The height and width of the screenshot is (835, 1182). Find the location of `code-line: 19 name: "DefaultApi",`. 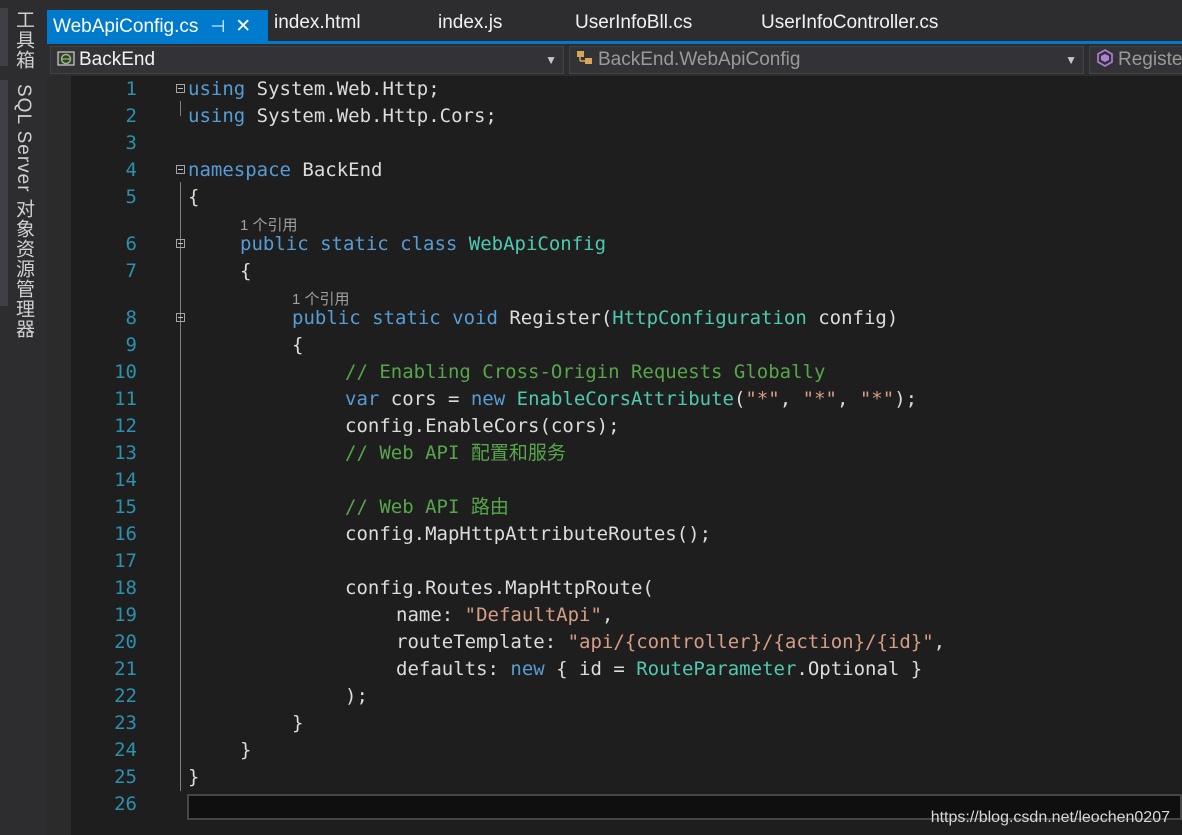

code-line: 19 name: "DefaultApi", is located at coordinates (614, 615).